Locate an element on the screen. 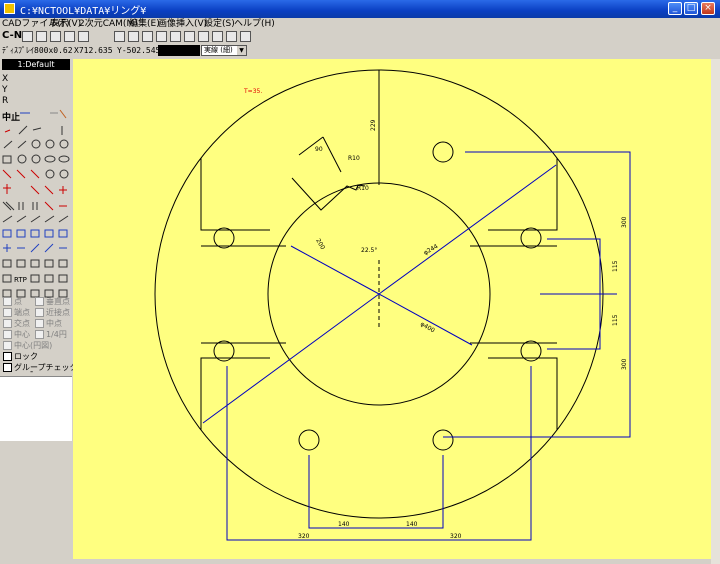  print-icon is located at coordinates (175, 36).